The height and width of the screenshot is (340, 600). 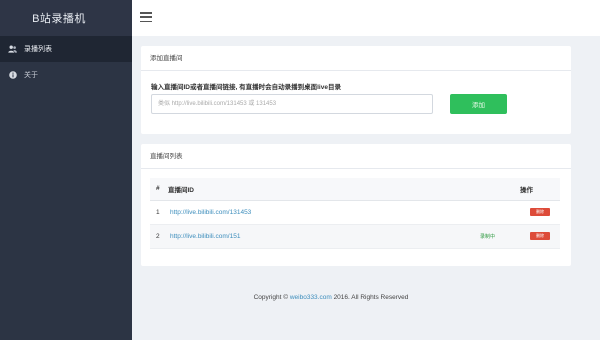 I want to click on row-status: 录制中, so click(x=500, y=236).